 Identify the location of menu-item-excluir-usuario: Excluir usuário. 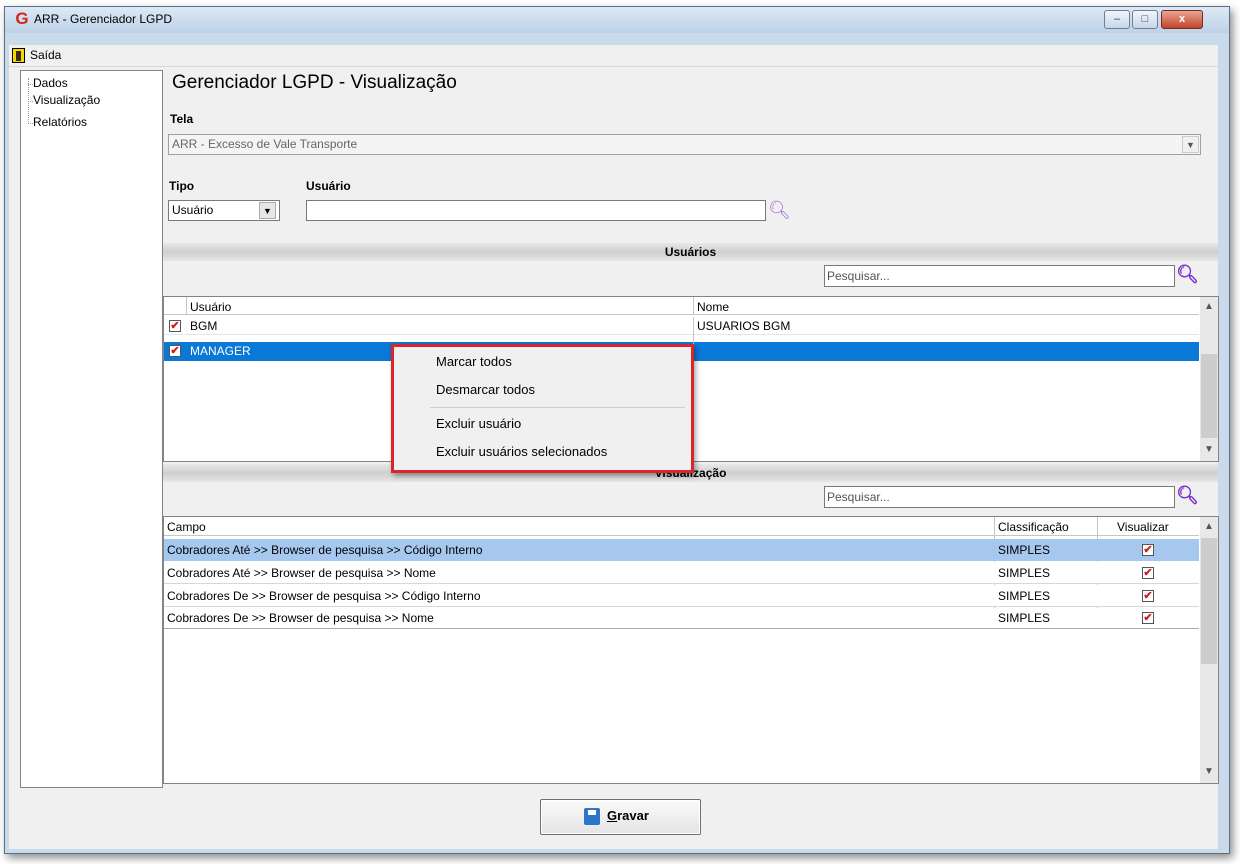
(478, 423).